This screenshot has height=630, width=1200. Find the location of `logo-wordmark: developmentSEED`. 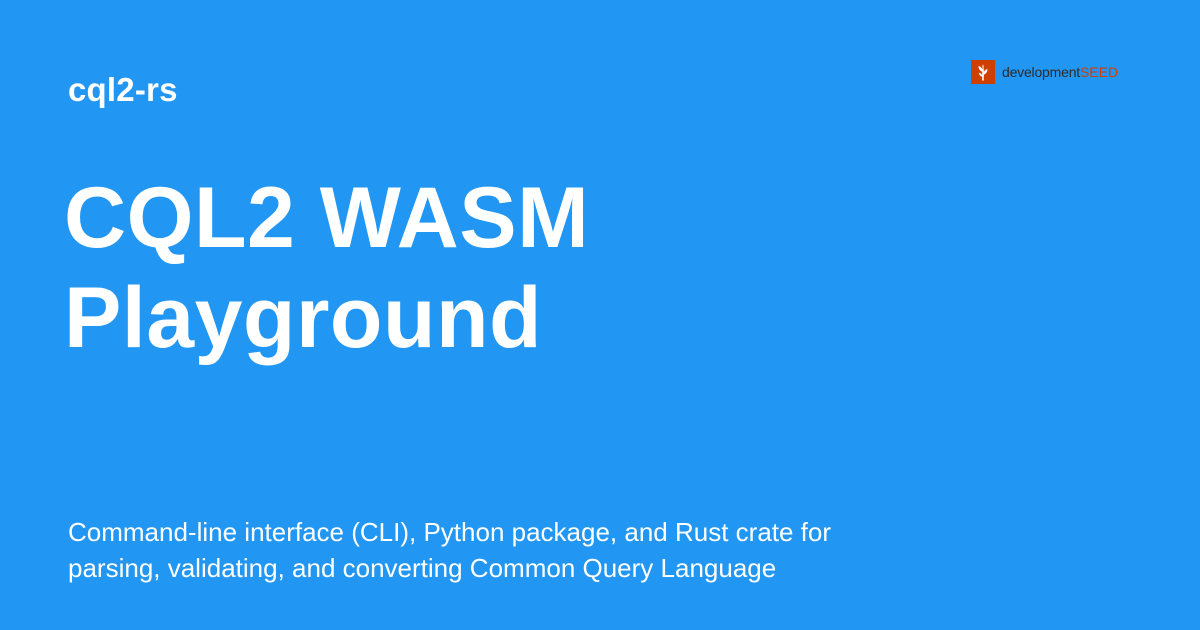

logo-wordmark: developmentSEED is located at coordinates (1060, 72).